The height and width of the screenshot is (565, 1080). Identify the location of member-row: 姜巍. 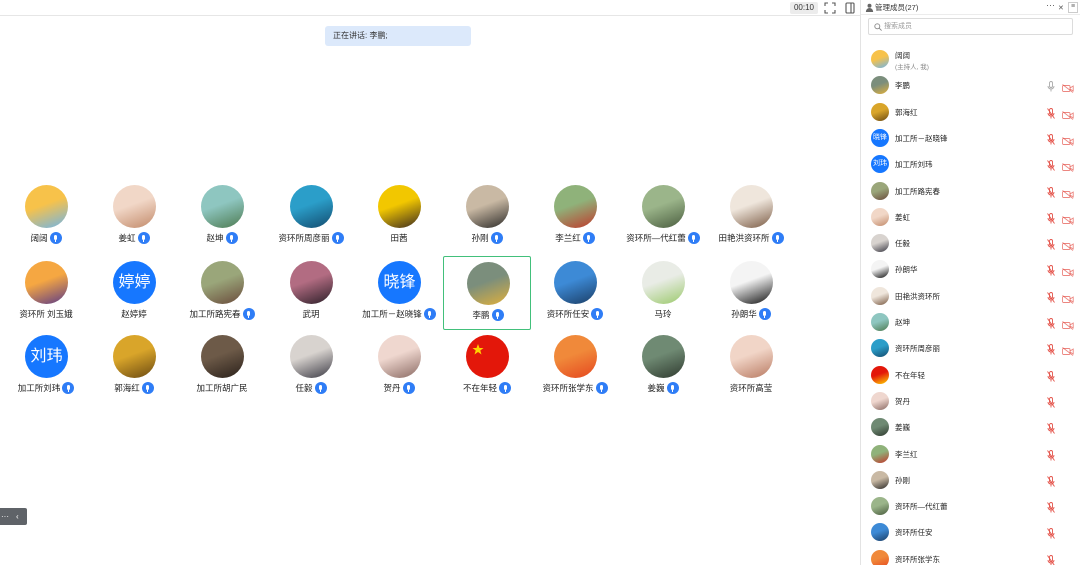
(970, 427).